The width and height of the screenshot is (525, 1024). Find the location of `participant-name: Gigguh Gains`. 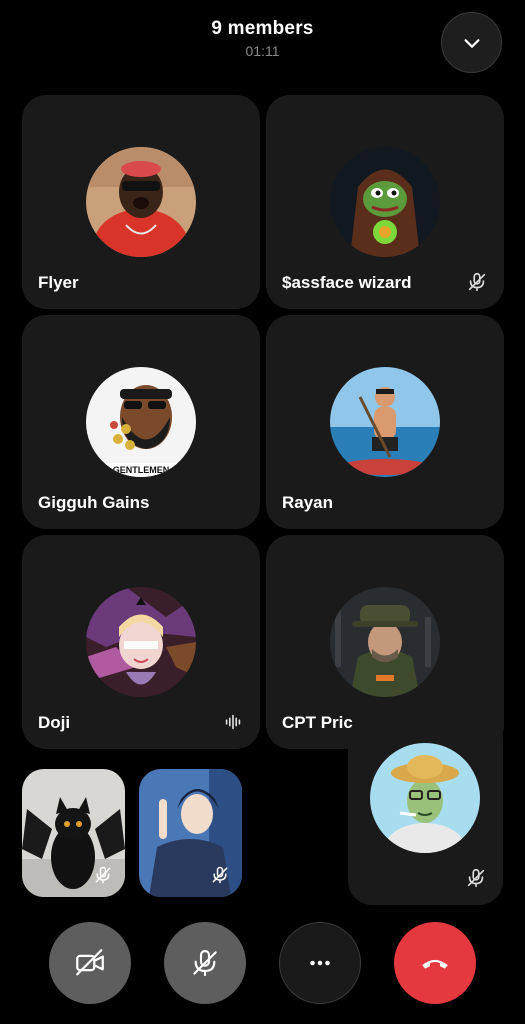

participant-name: Gigguh Gains is located at coordinates (94, 502).